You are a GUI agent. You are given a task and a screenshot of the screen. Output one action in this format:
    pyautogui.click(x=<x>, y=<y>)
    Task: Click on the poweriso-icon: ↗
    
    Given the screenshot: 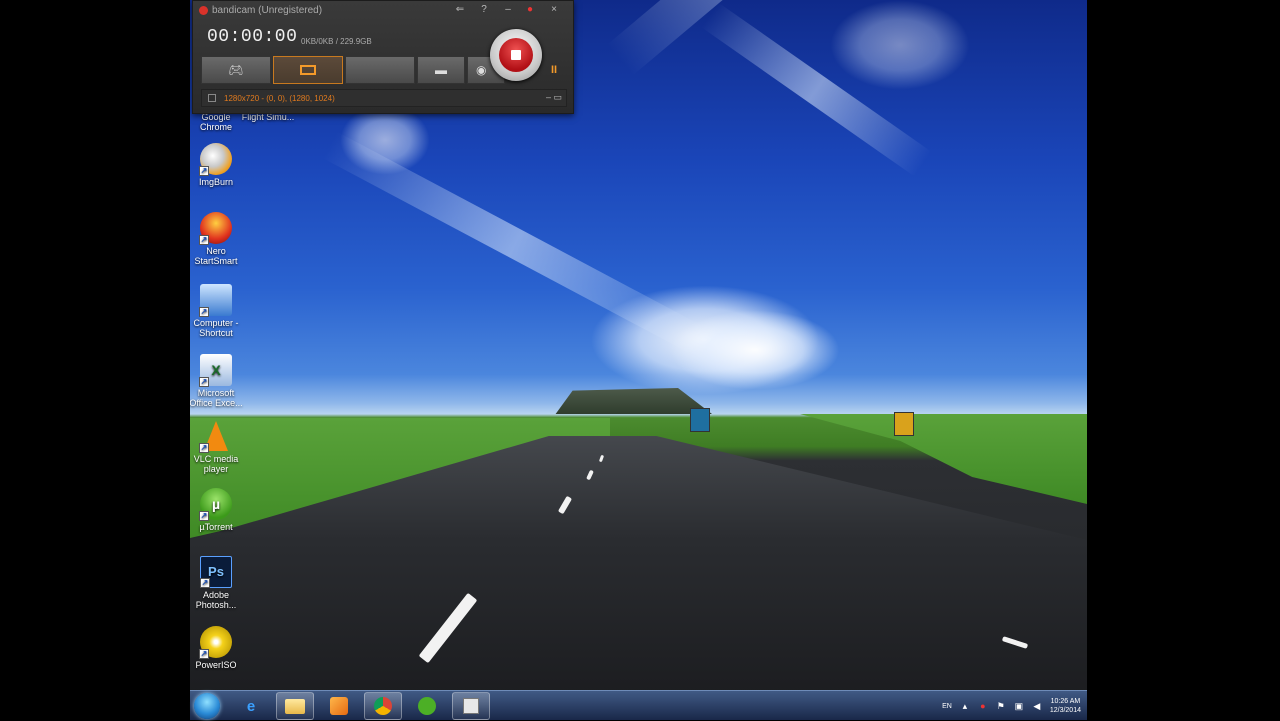 What is the action you would take?
    pyautogui.click(x=215, y=642)
    